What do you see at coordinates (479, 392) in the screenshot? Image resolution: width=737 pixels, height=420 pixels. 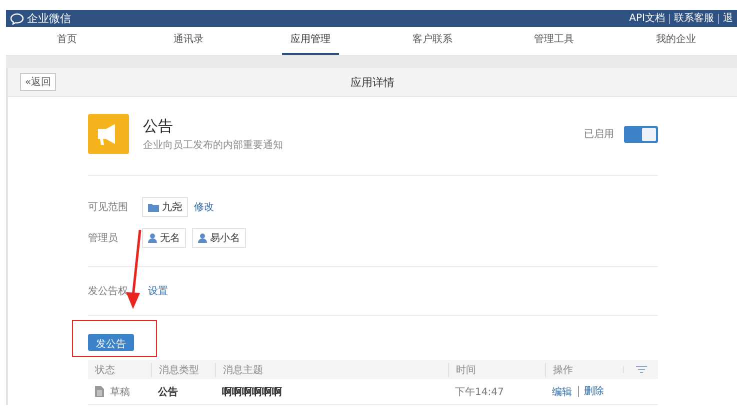 I see `table-cell-text: 下午14:47` at bounding box center [479, 392].